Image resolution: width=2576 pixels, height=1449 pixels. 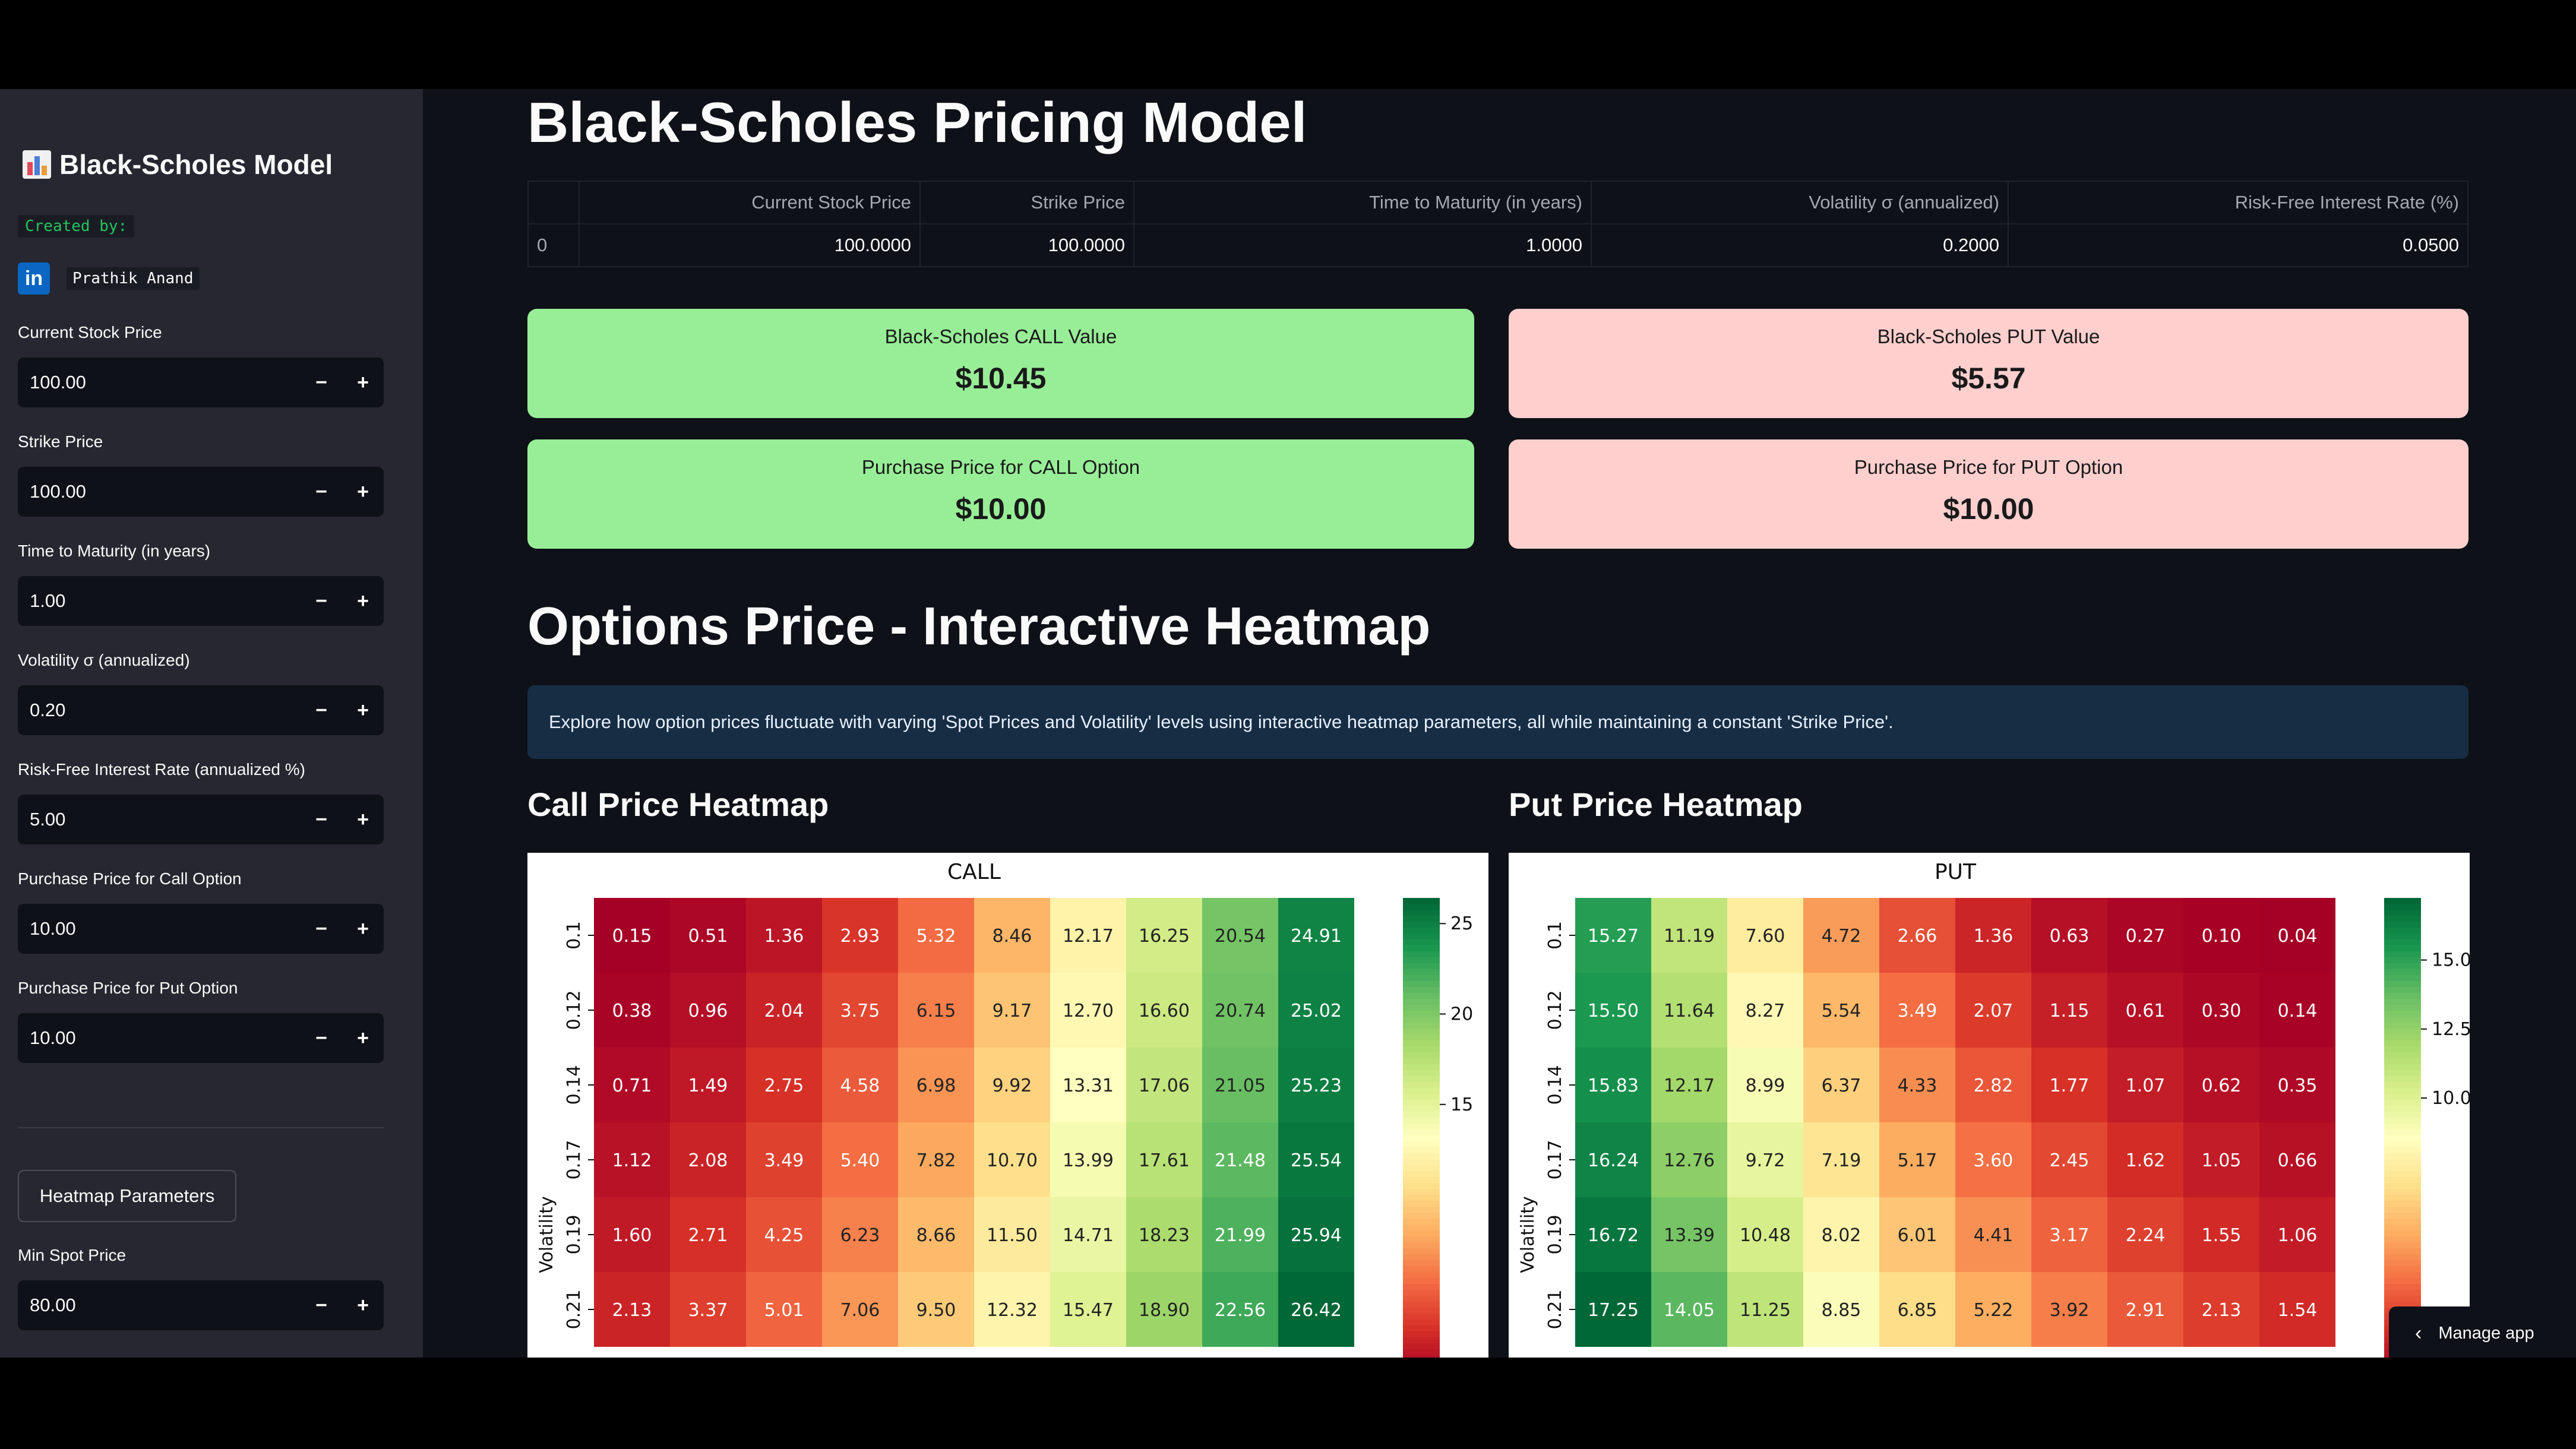 I want to click on heatmap-cell-label: 20.74, so click(x=1240, y=1011).